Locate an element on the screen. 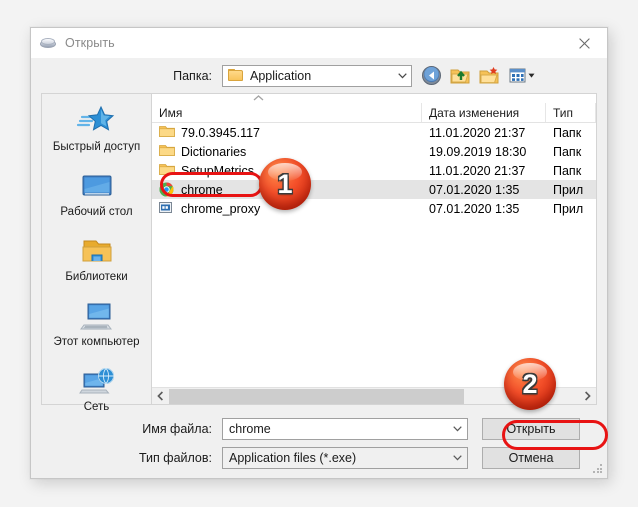 The height and width of the screenshot is (507, 638). column-header-type: Тип is located at coordinates (571, 112).